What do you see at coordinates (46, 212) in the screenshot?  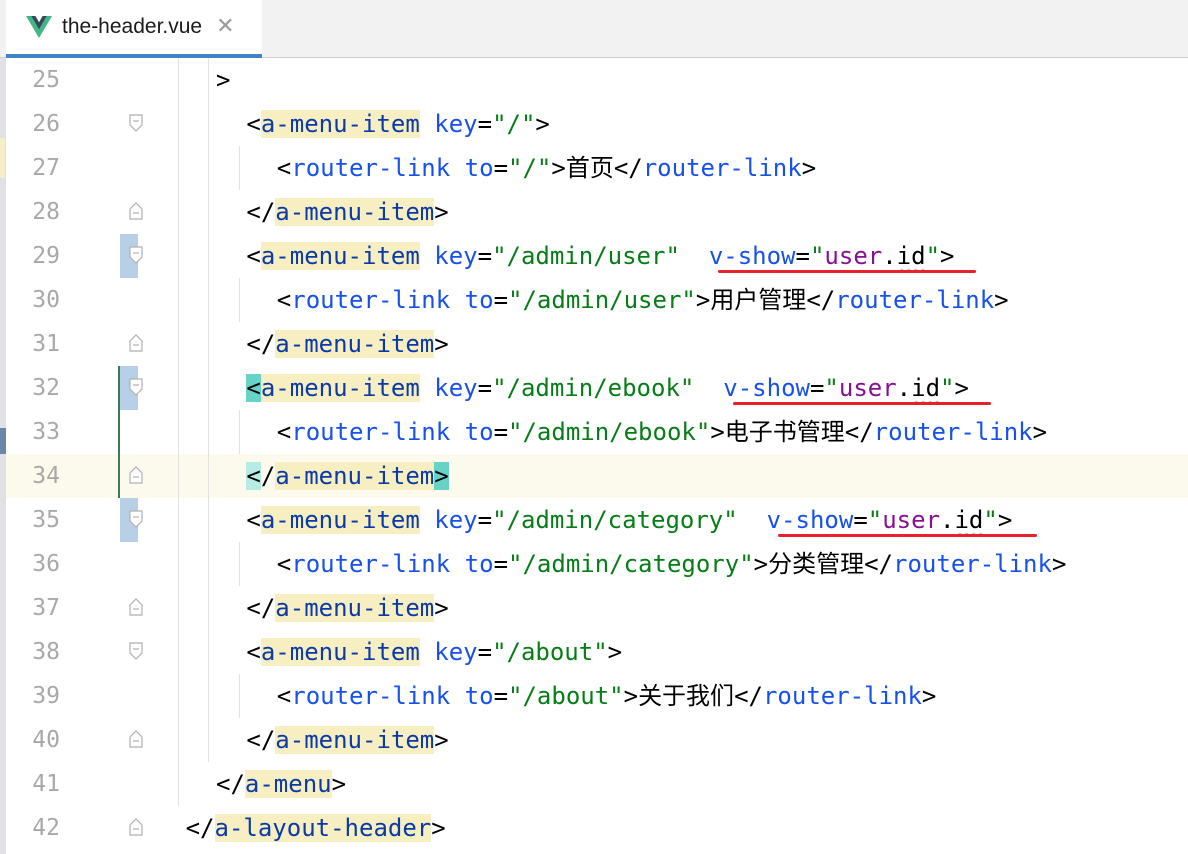 I see `line-number: 28` at bounding box center [46, 212].